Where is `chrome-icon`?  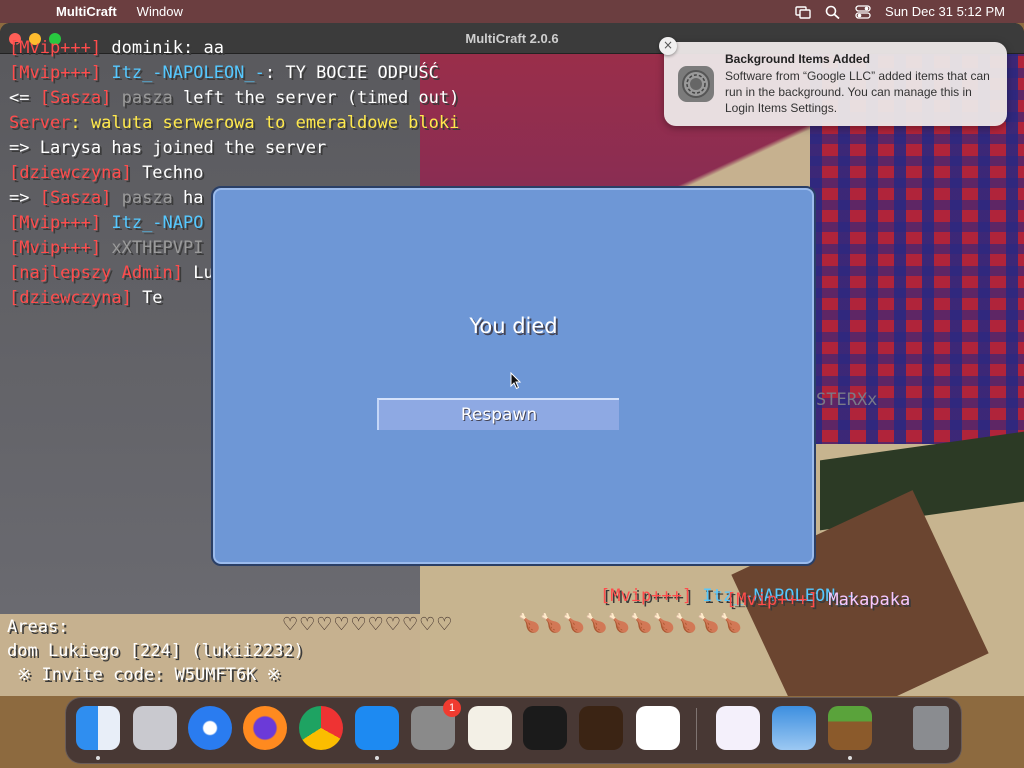 chrome-icon is located at coordinates (321, 728).